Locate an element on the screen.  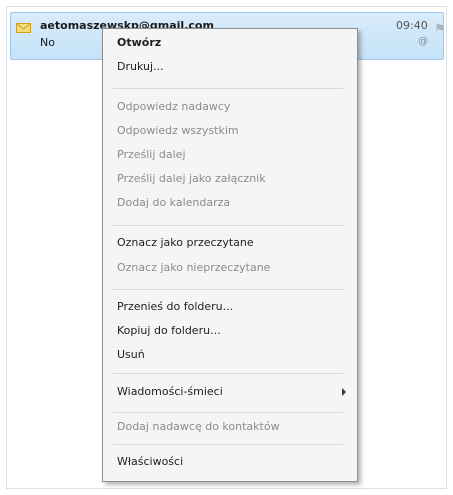
menu-item-open: Otwórz is located at coordinates (139, 43).